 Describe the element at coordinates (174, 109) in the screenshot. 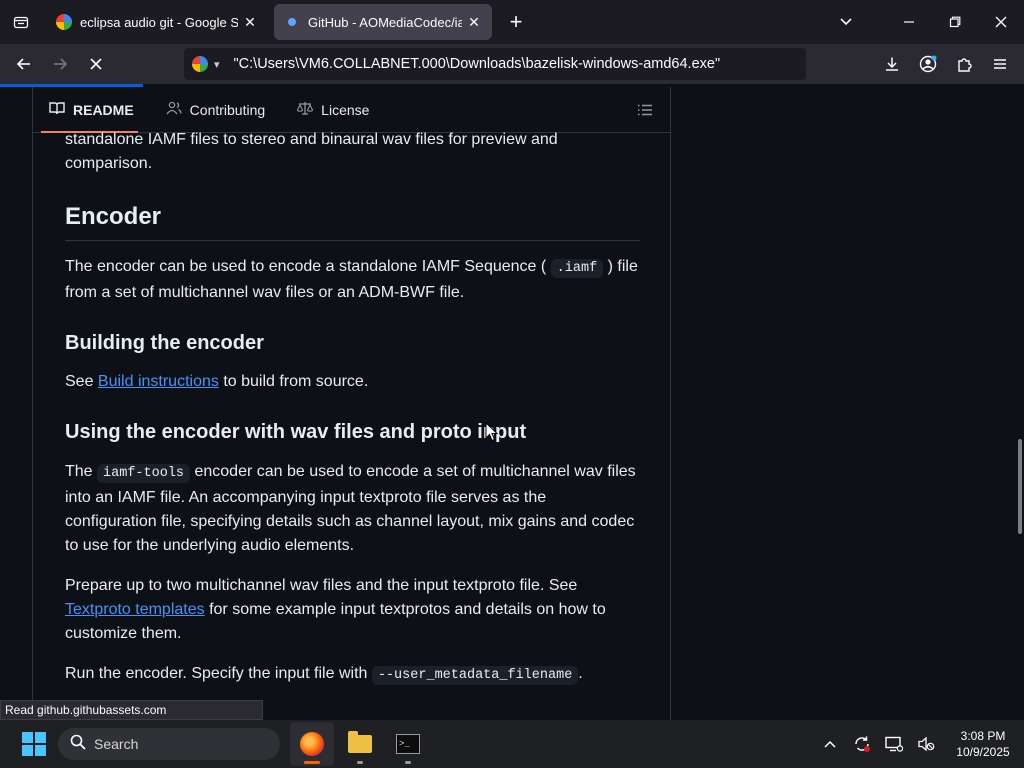

I see `people-icon` at that location.